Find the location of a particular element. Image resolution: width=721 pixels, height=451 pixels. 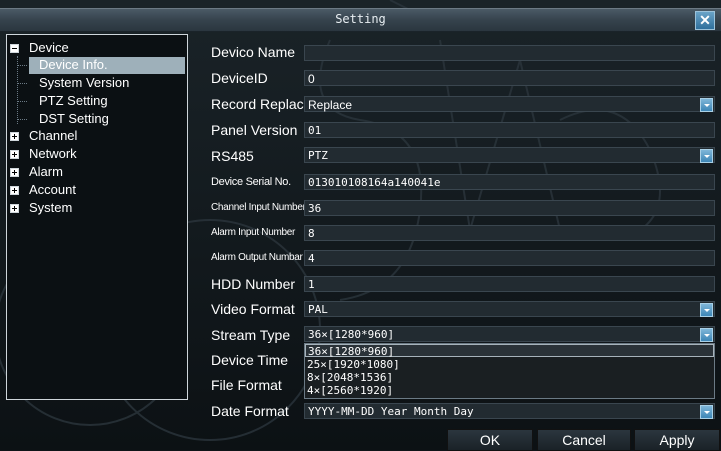

rs485-value: PTZ is located at coordinates (318, 155).